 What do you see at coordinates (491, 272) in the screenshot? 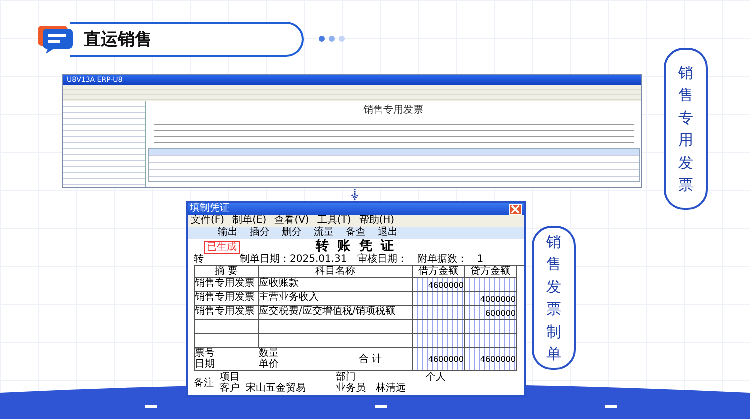
I see `column-header: 贷方金额` at bounding box center [491, 272].